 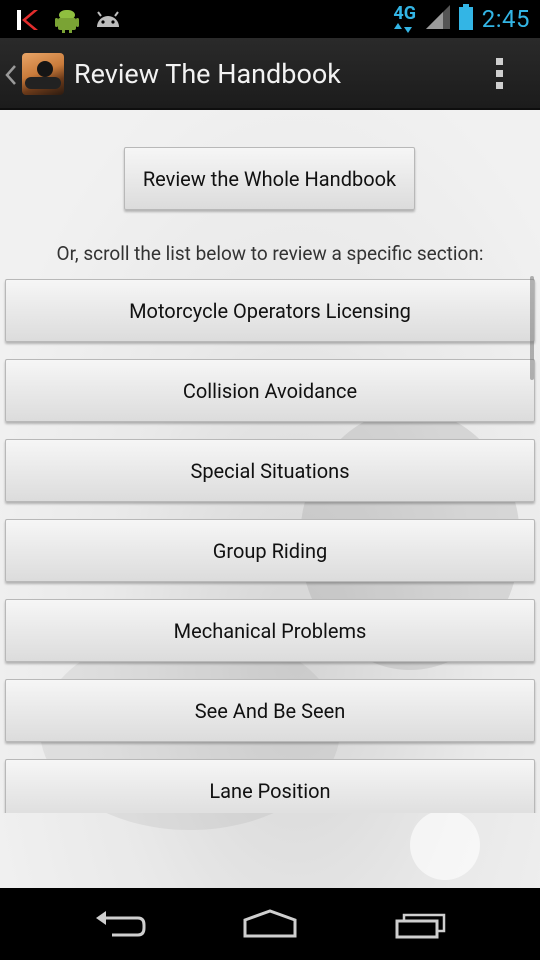 I want to click on navigation-bar, so click(x=270, y=924).